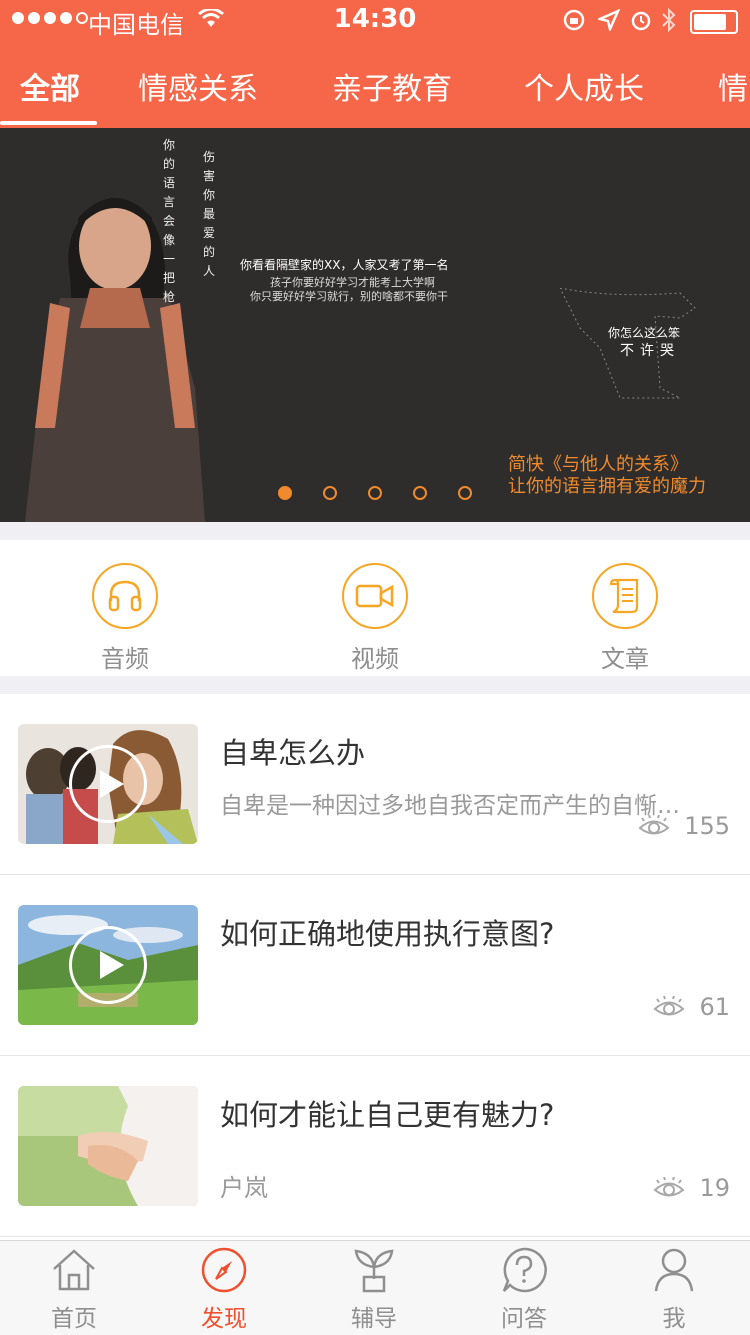 The image size is (750, 1335). Describe the element at coordinates (707, 826) in the screenshot. I see `view-count-value: 155` at that location.